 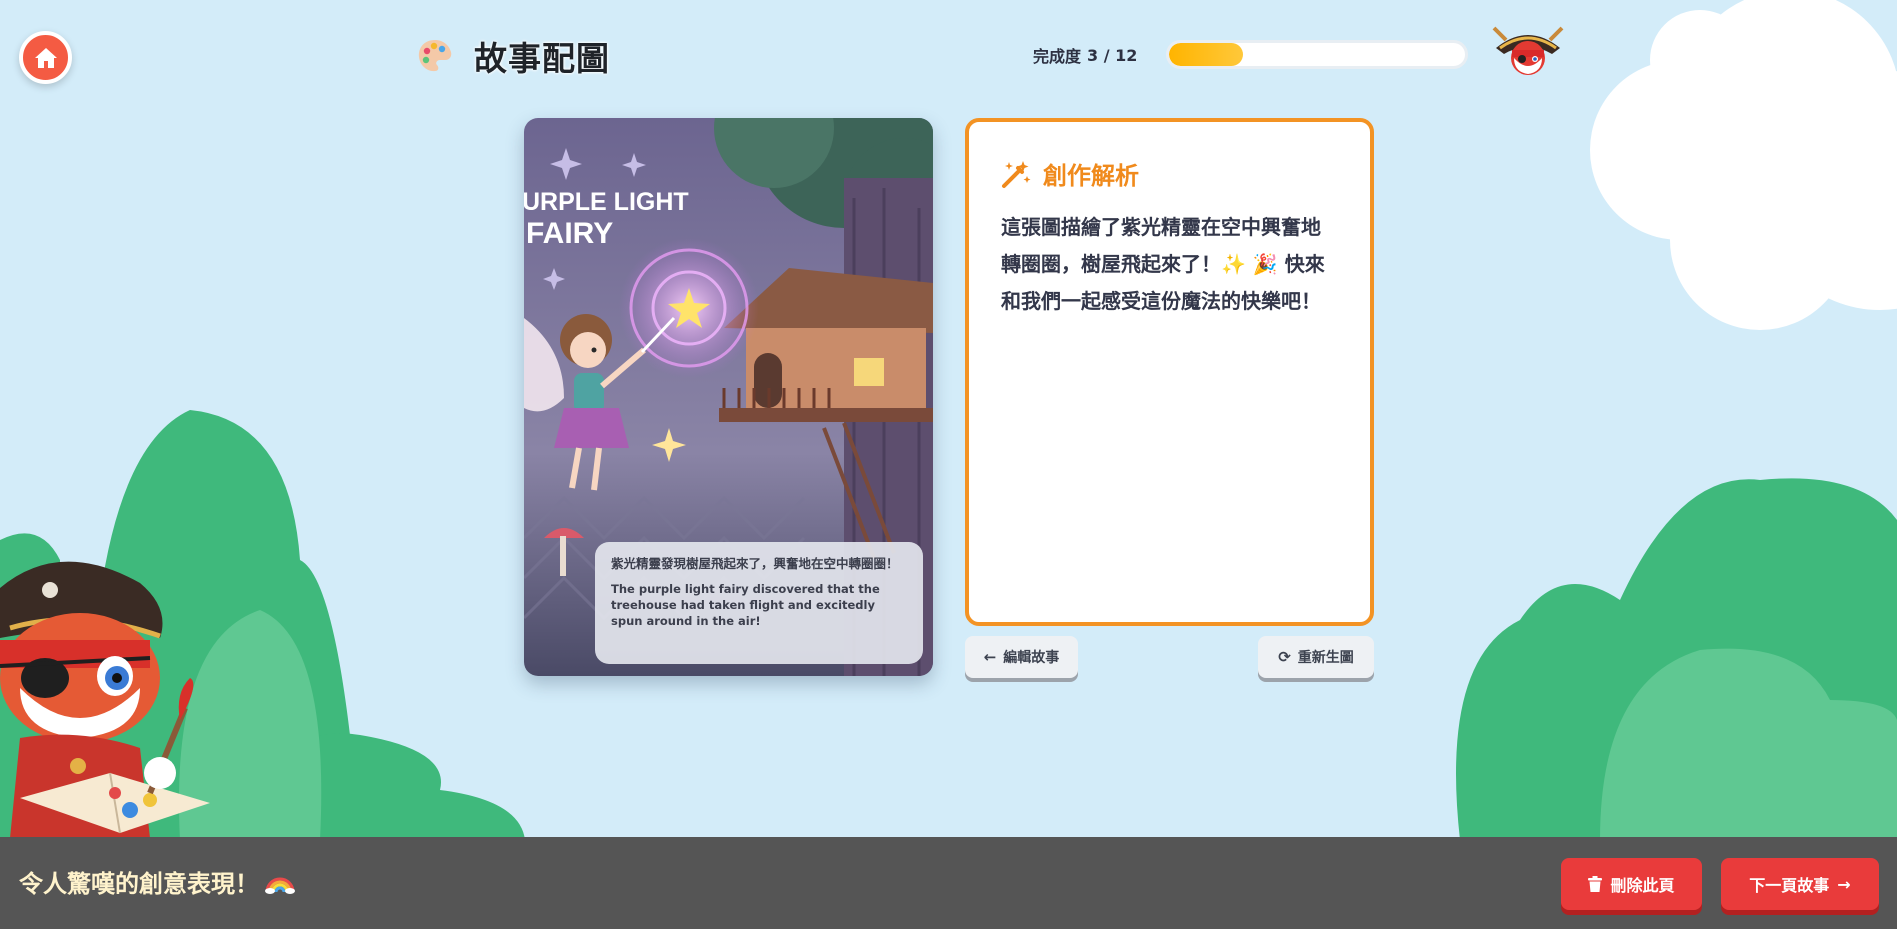 I want to click on delete-page-label: 刪除此頁, so click(x=1642, y=885).